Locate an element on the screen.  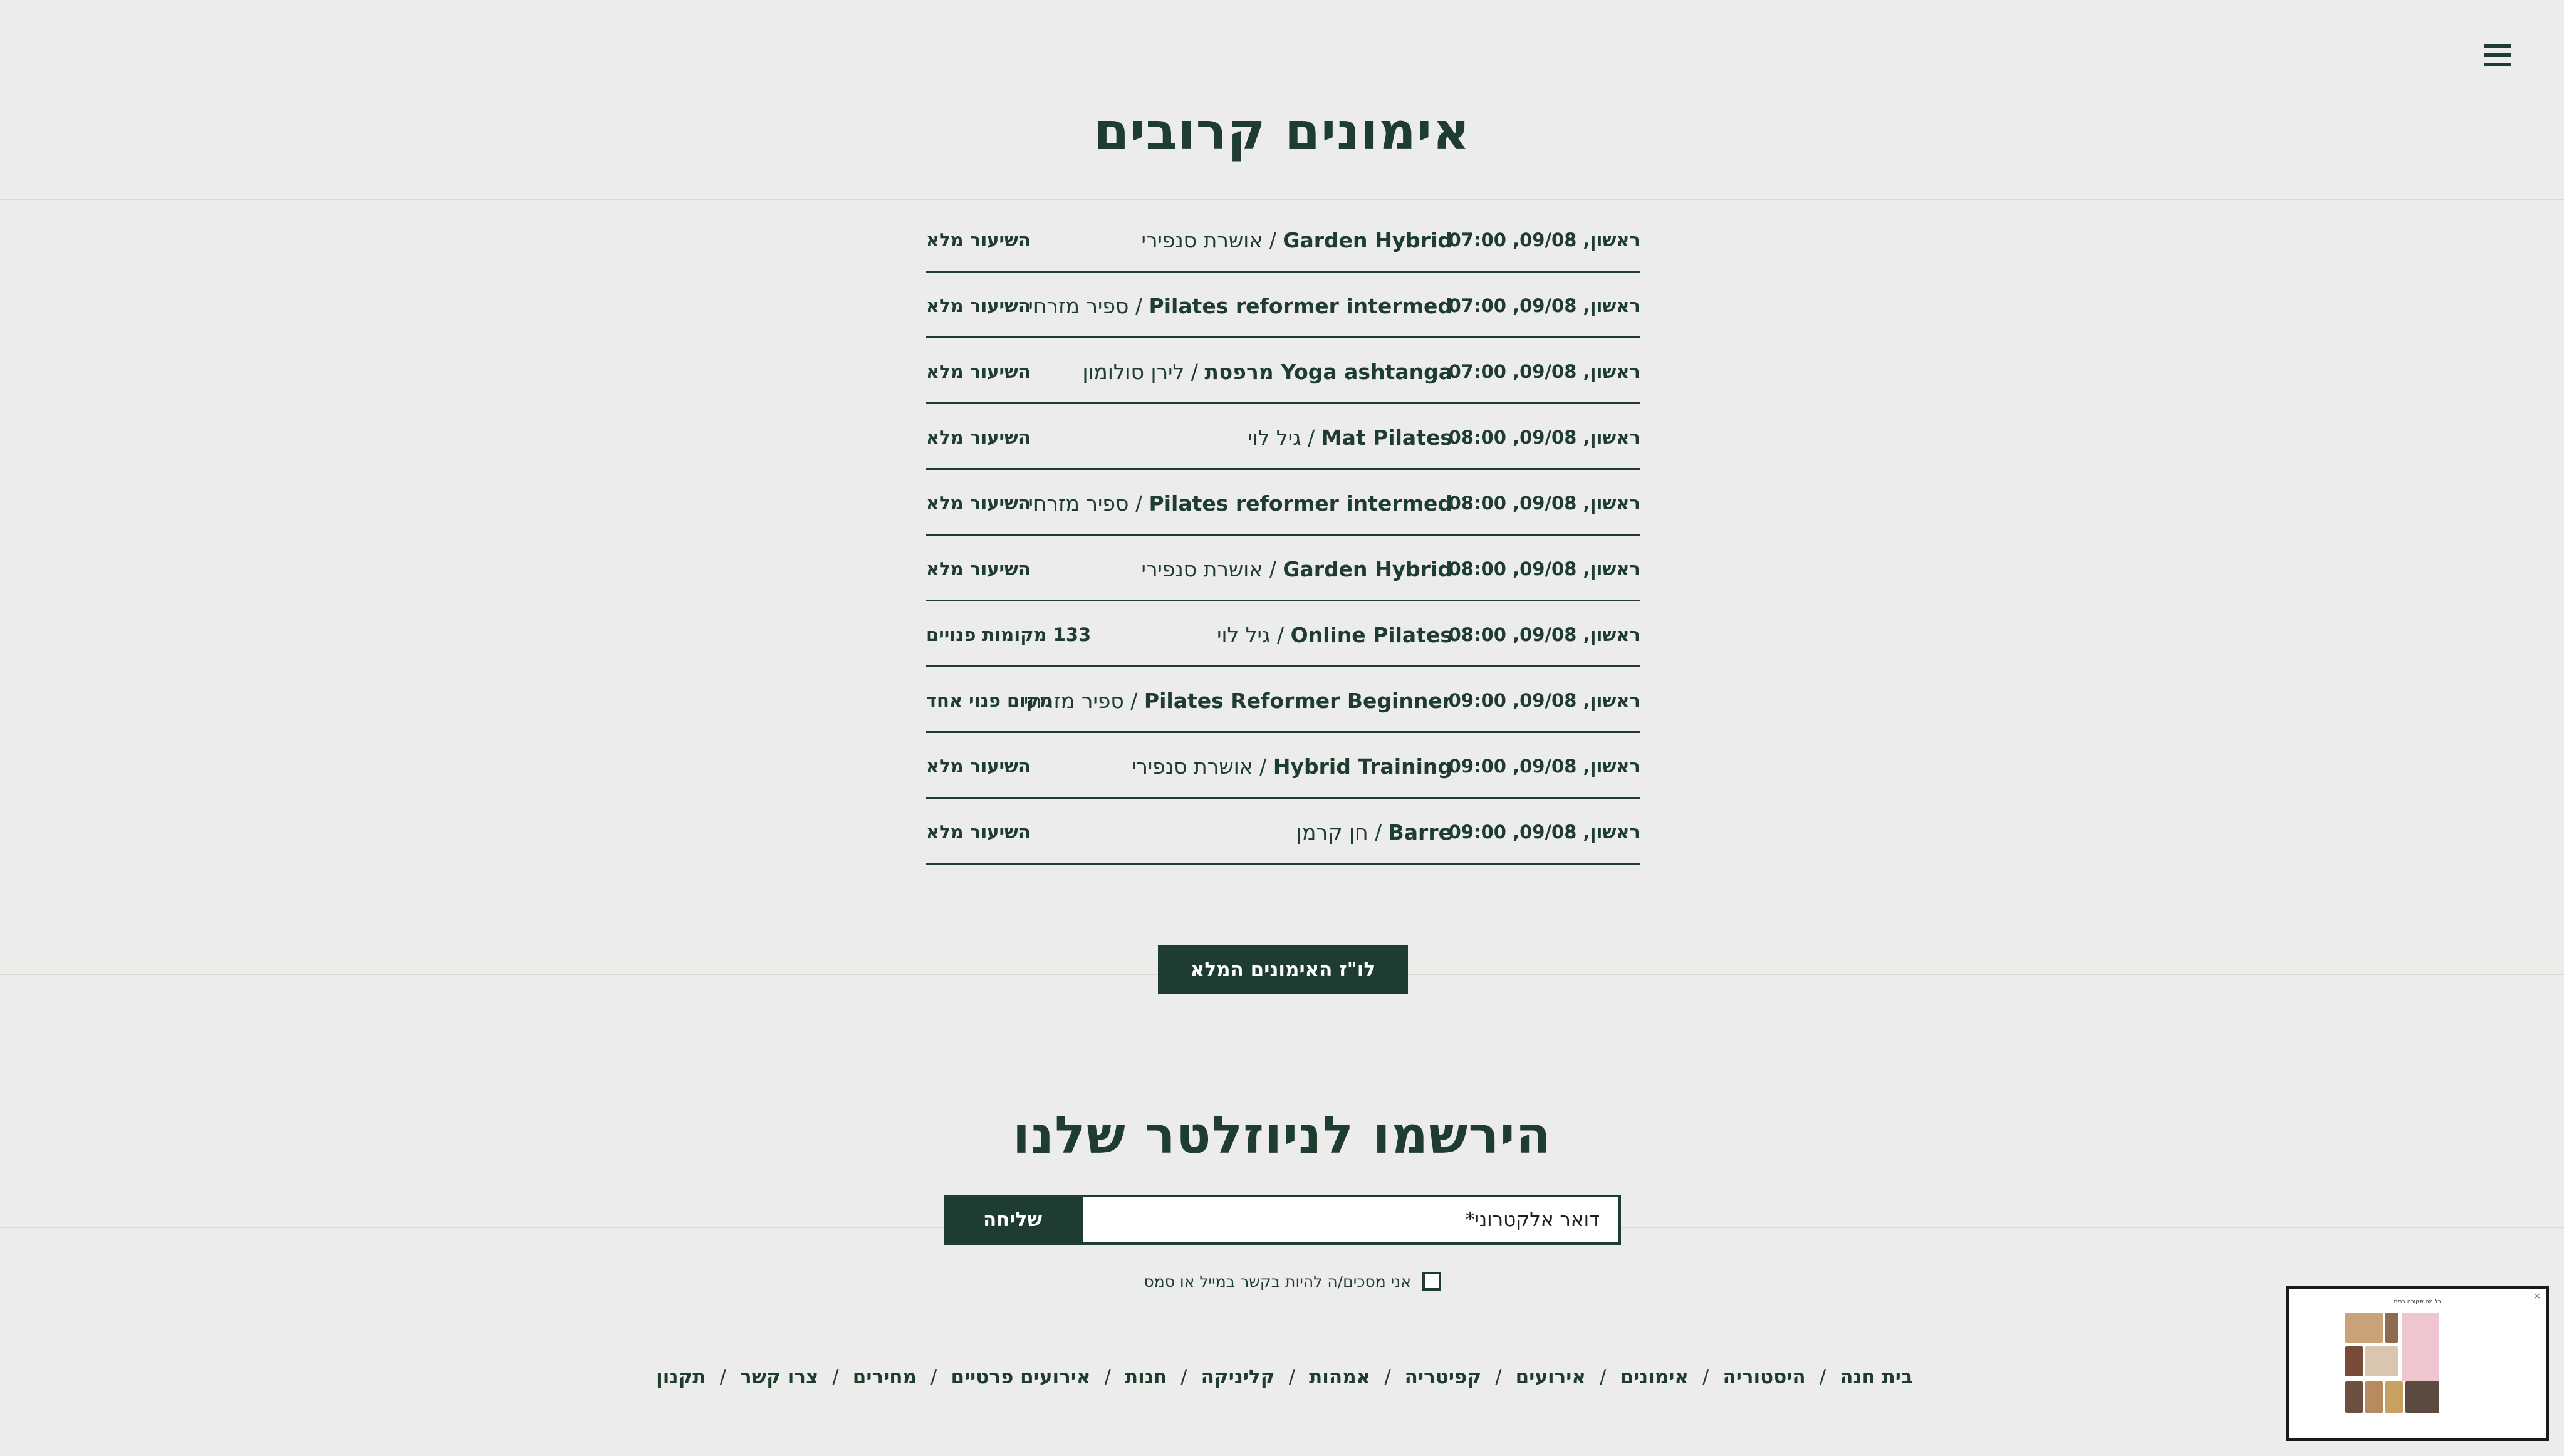
class-trainer: / לירן סולומון is located at coordinates (1144, 372).